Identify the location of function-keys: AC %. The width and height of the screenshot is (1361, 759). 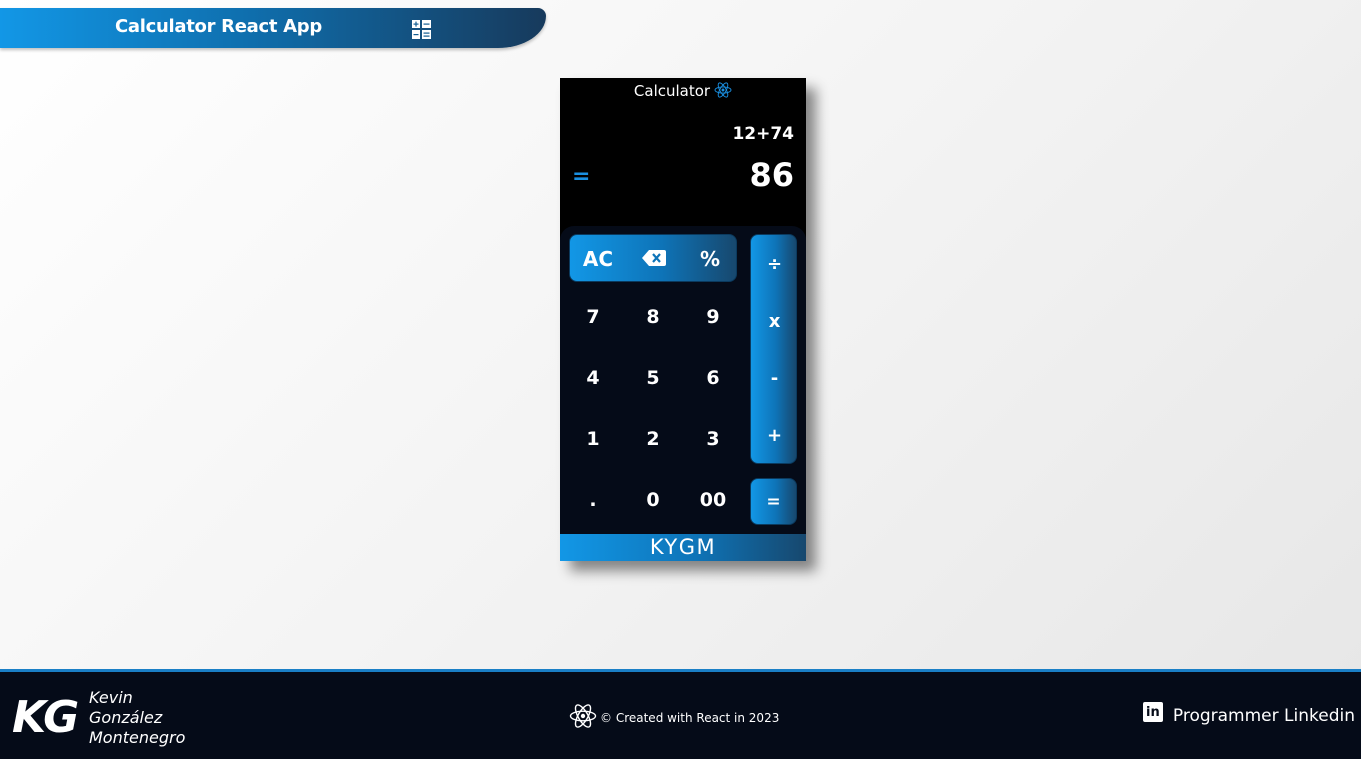
(653, 258).